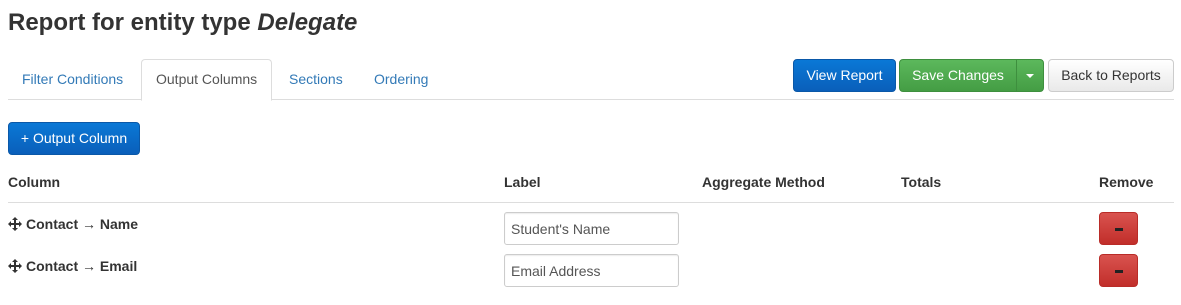 This screenshot has height=305, width=1181. Describe the element at coordinates (1111, 75) in the screenshot. I see `back-to-reports-button: Back to Reports` at that location.